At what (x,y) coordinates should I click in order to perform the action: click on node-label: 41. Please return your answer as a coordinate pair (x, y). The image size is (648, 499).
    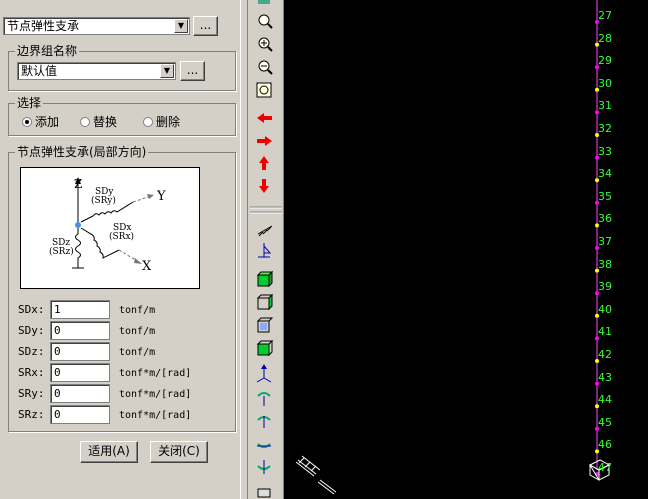
    Looking at the image, I should click on (605, 332).